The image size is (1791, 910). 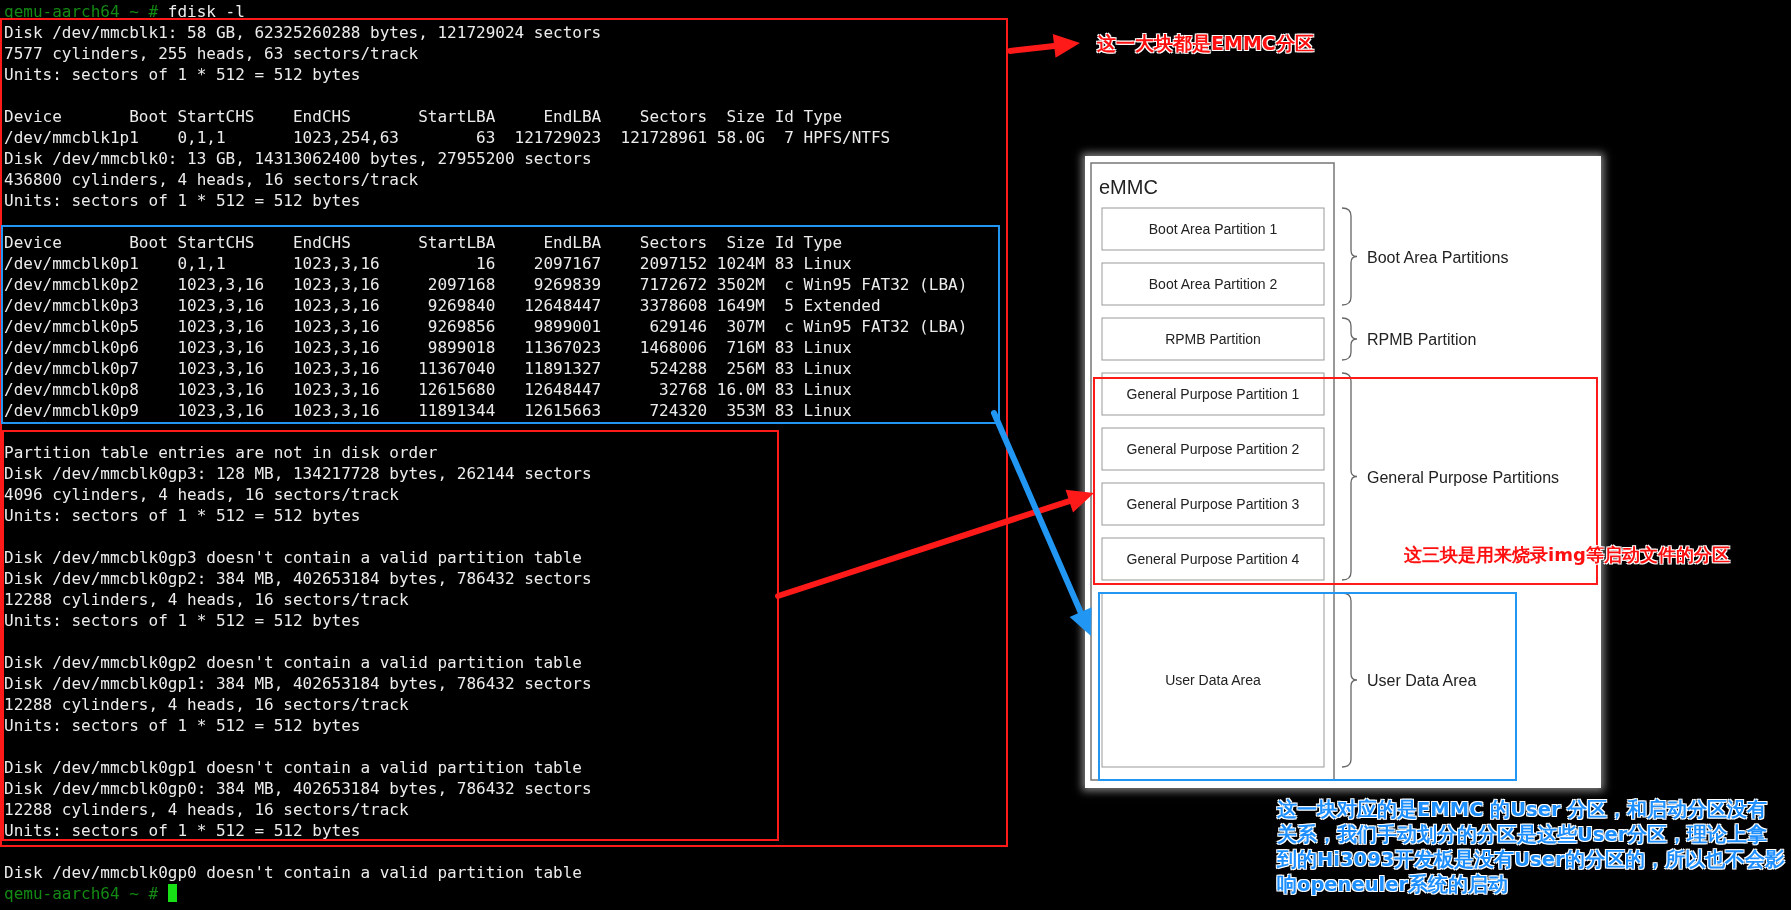 What do you see at coordinates (206, 11) in the screenshot?
I see `shell-command: fdisk -l` at bounding box center [206, 11].